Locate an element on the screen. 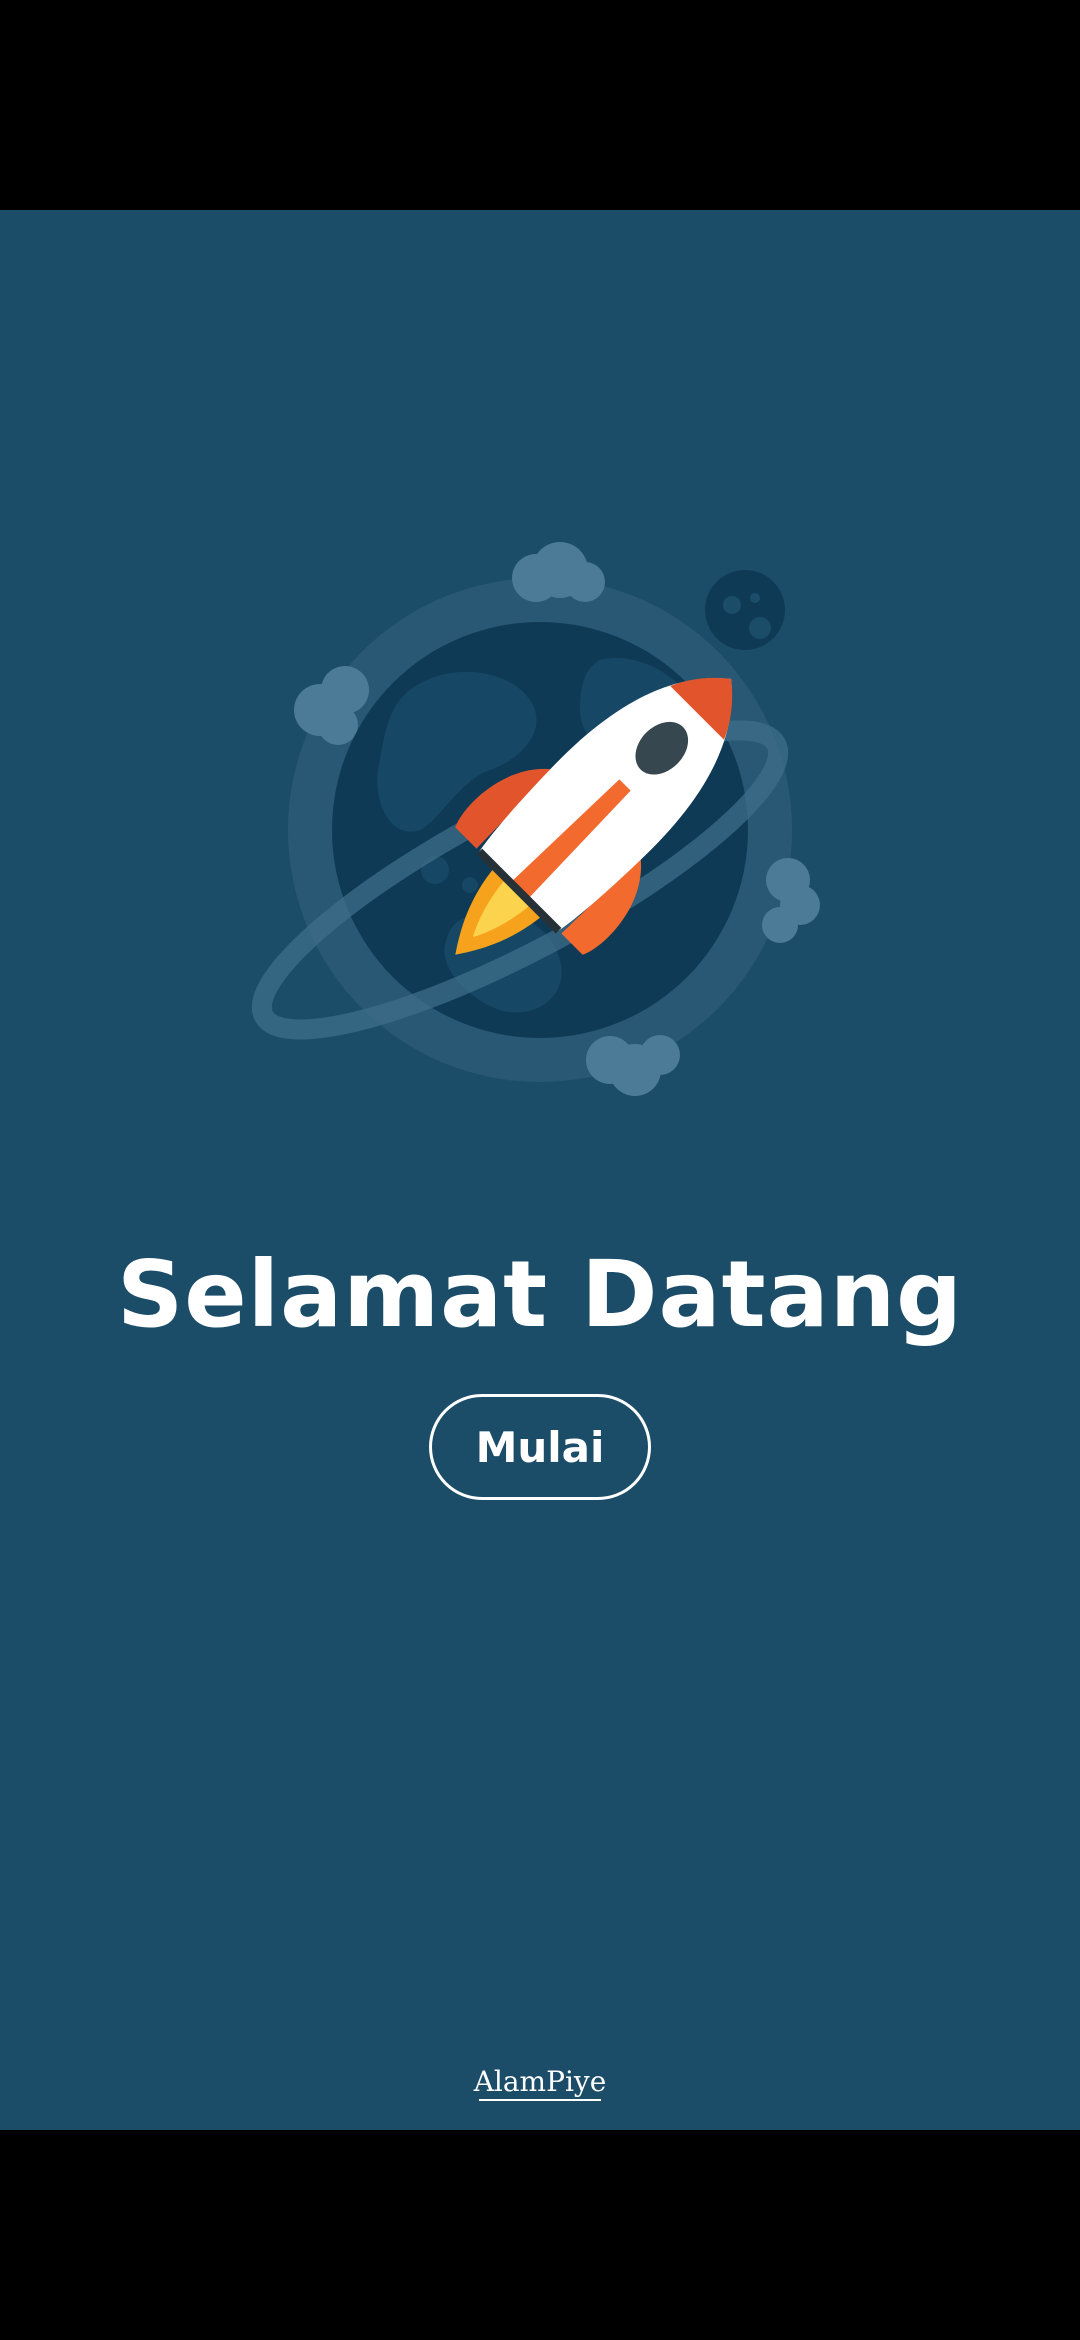  navigation-bar is located at coordinates (540, 2235).